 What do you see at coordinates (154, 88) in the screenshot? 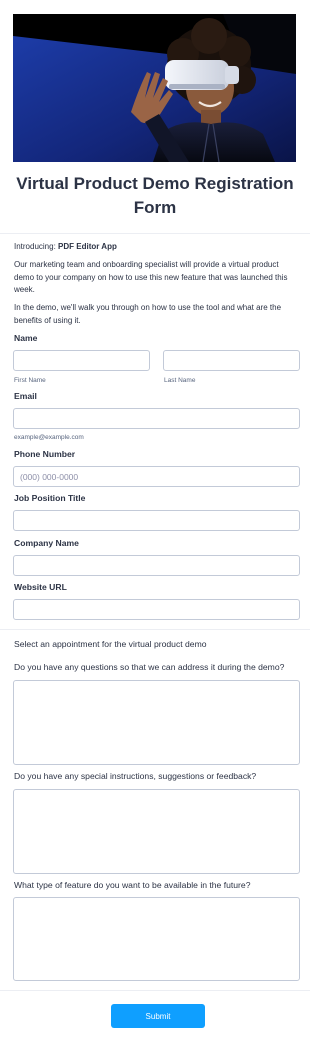
I see `hero-image-vr-headset` at bounding box center [154, 88].